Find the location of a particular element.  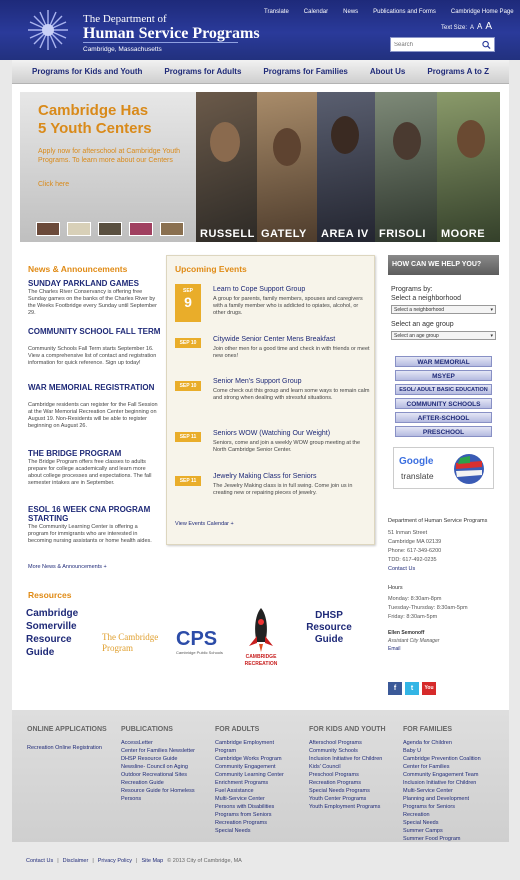

resource-cps: CPS Cambridge Public Schools is located at coordinates (206, 646).